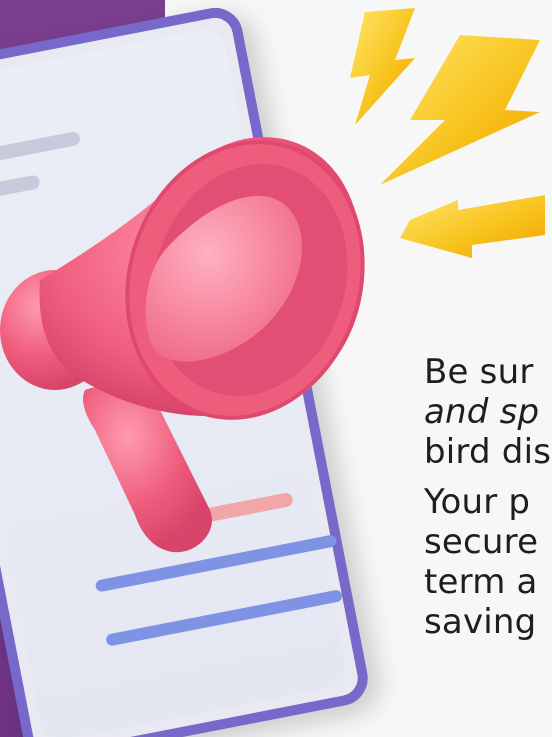 This screenshot has height=737, width=552. I want to click on lightning-bolt-large, so click(460, 110).